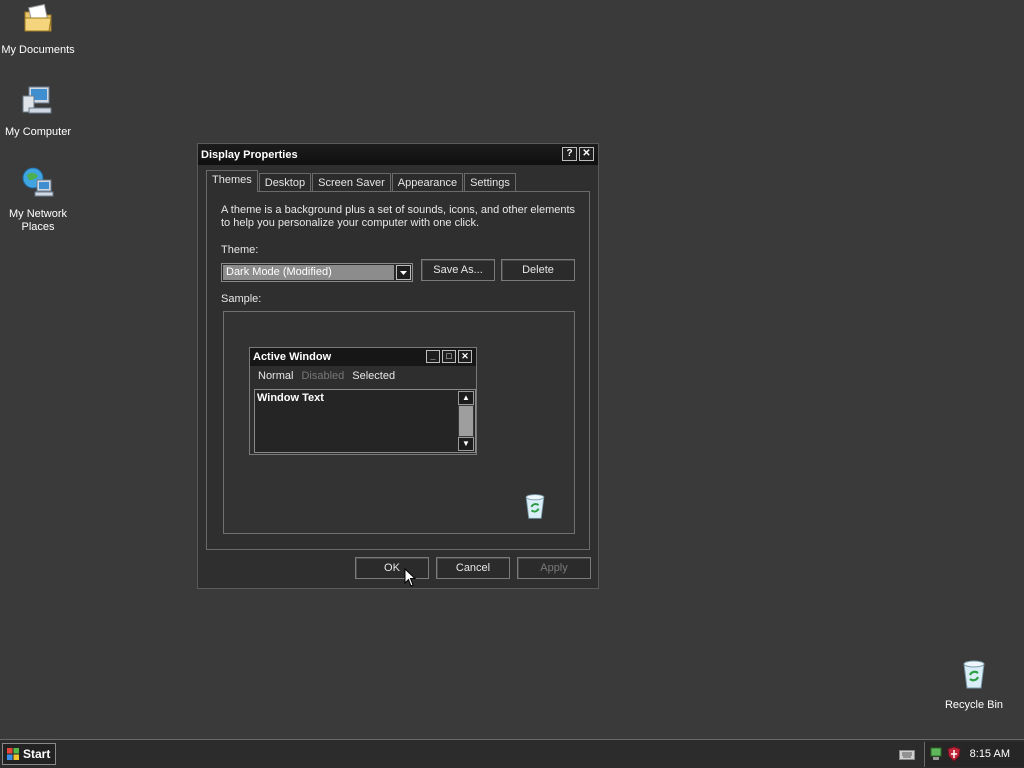 The image size is (1024, 768). I want to click on my-documents-icon, so click(38, 17).